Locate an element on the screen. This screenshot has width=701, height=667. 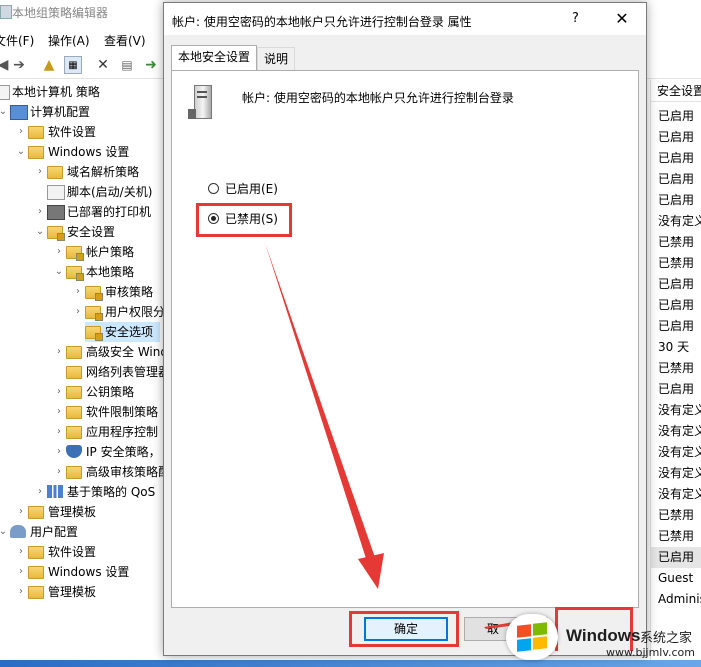
ok-button: 确定 is located at coordinates (406, 629).